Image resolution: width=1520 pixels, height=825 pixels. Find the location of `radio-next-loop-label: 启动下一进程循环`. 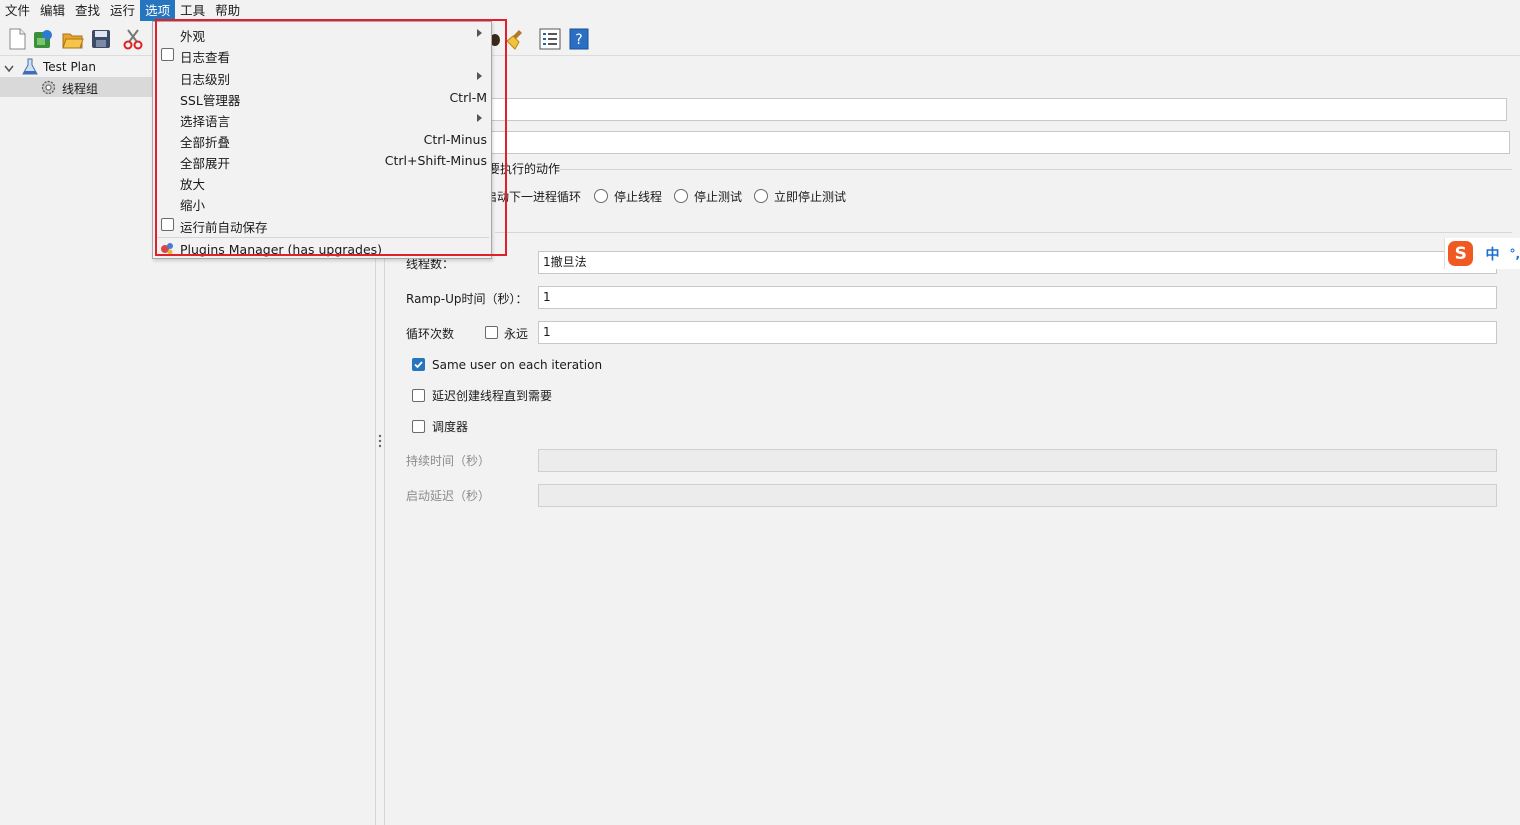

radio-next-loop-label: 启动下一进程循环 is located at coordinates (533, 197).